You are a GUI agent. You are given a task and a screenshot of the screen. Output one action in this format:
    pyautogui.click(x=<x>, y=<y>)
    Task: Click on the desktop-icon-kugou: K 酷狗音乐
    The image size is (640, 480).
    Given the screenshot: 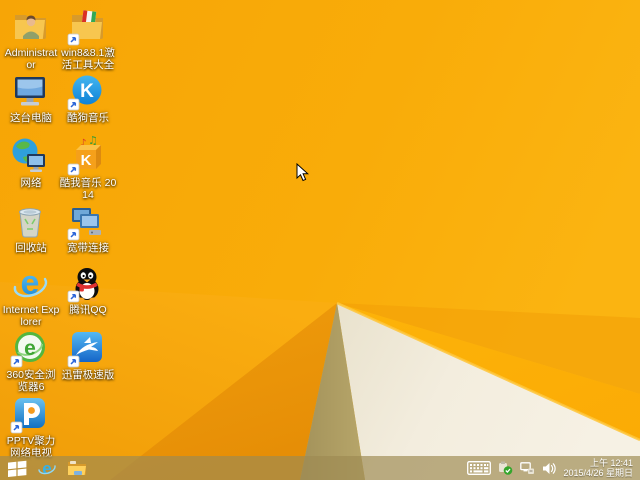 What is the action you would take?
    pyautogui.click(x=87, y=97)
    